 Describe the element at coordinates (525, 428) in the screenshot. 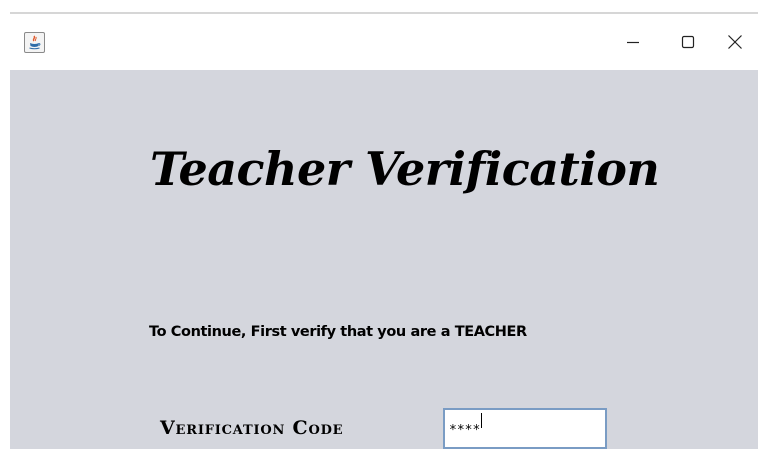

I see `verification-code-field` at that location.